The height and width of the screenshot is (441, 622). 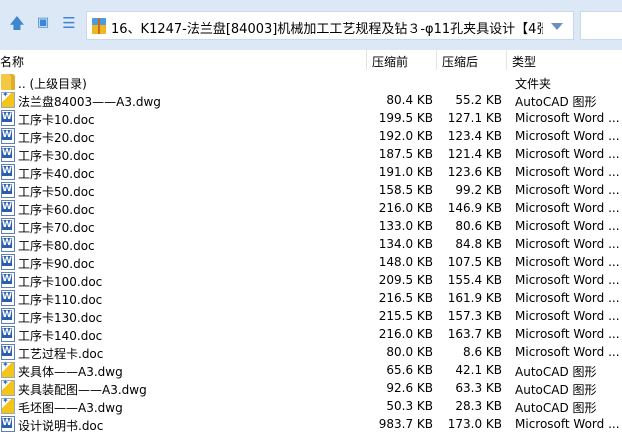 I want to click on size-before: 215.5 KB, so click(x=405, y=316).